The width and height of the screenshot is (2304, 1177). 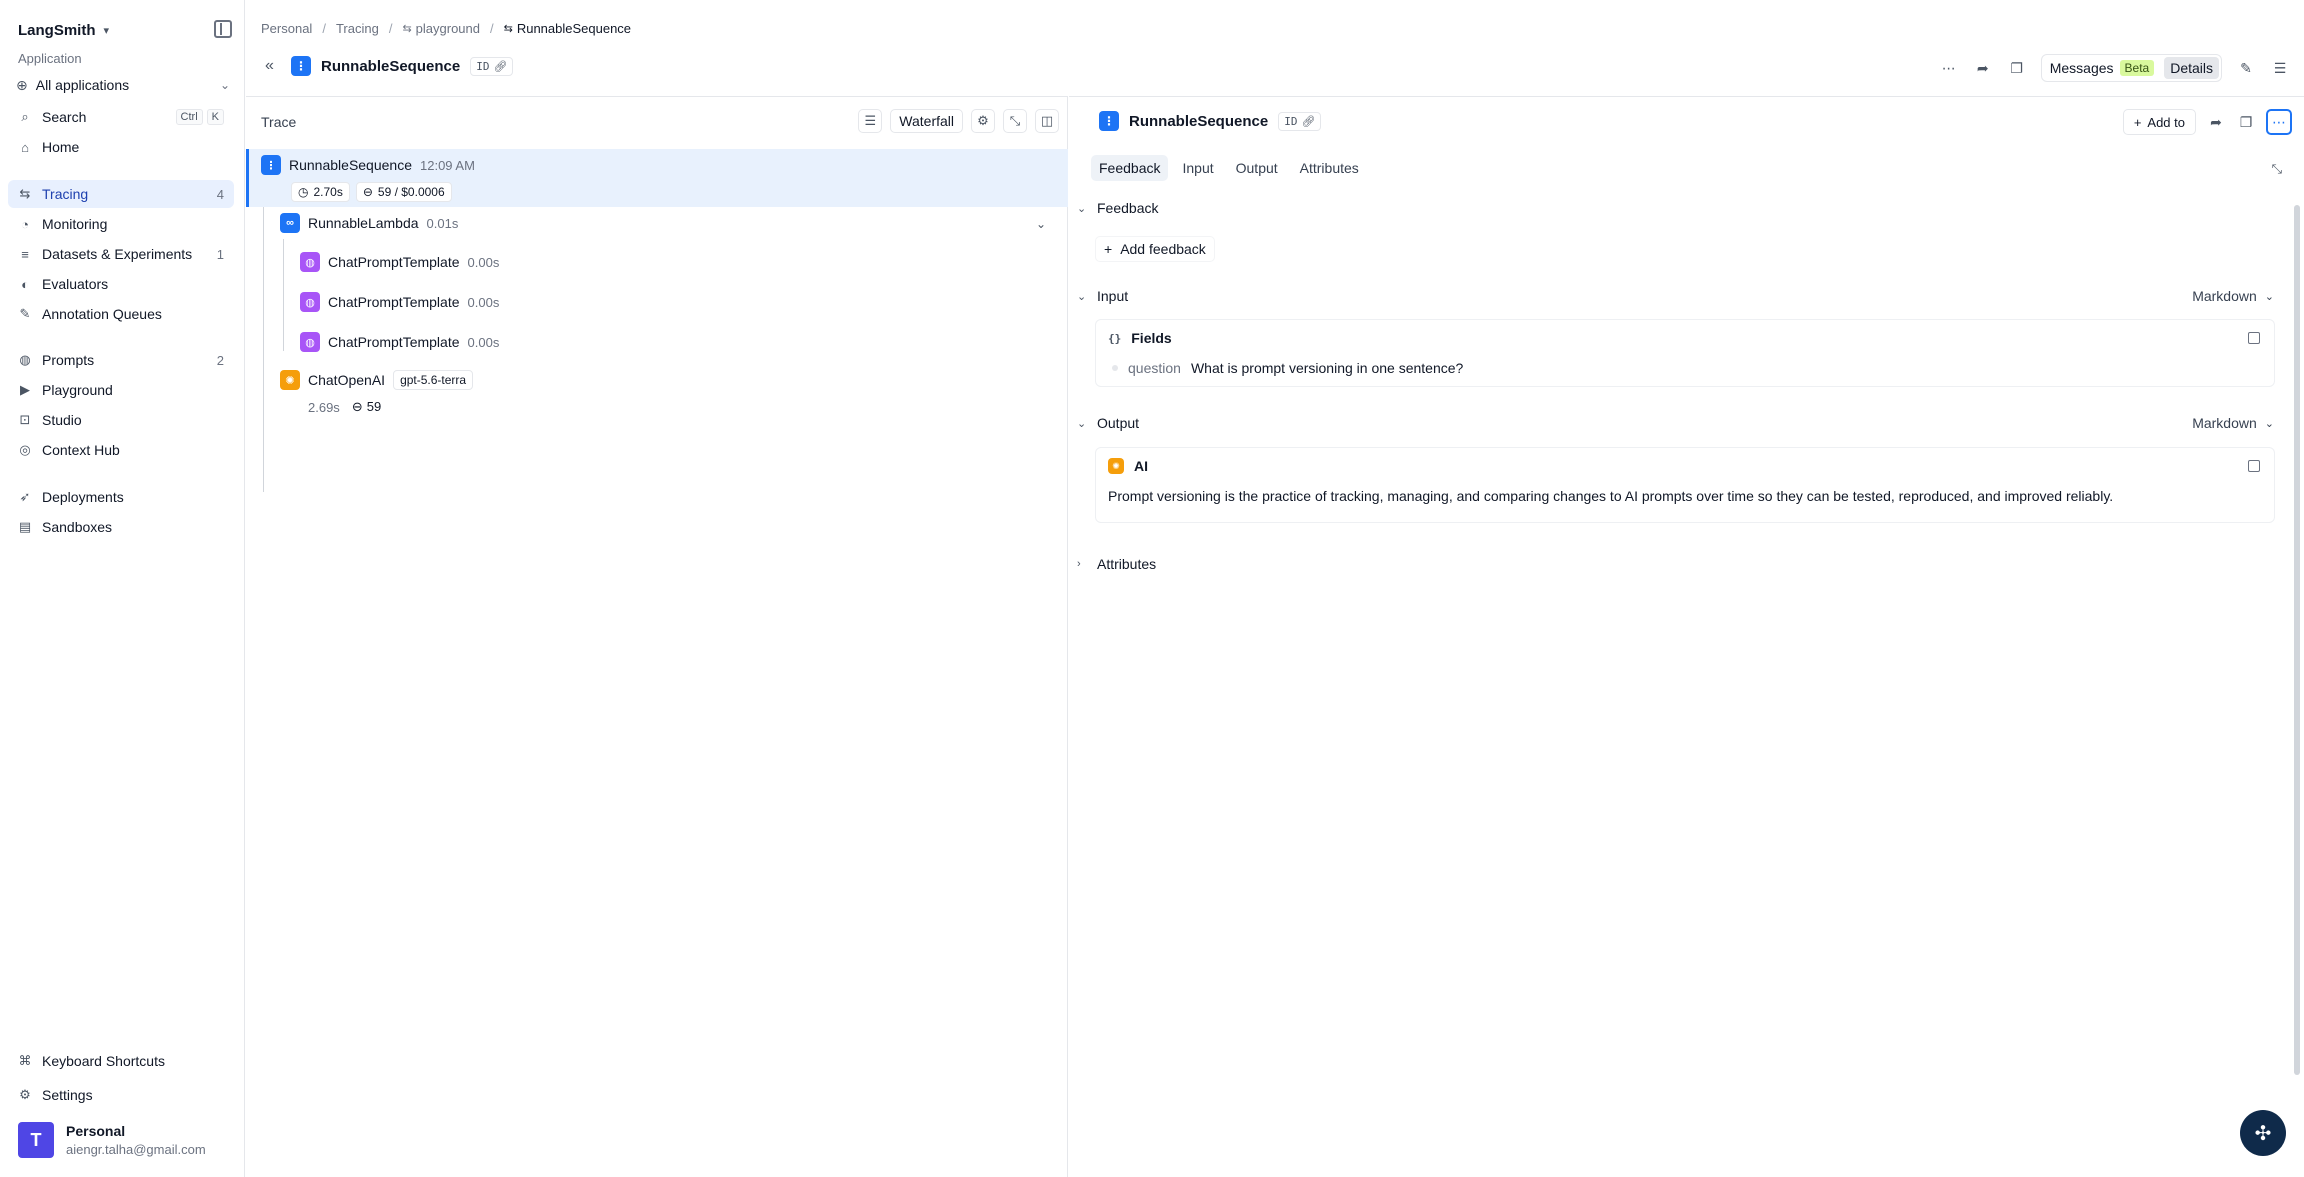 What do you see at coordinates (1155, 249) in the screenshot?
I see `add-feedback-button: + Add feedback` at bounding box center [1155, 249].